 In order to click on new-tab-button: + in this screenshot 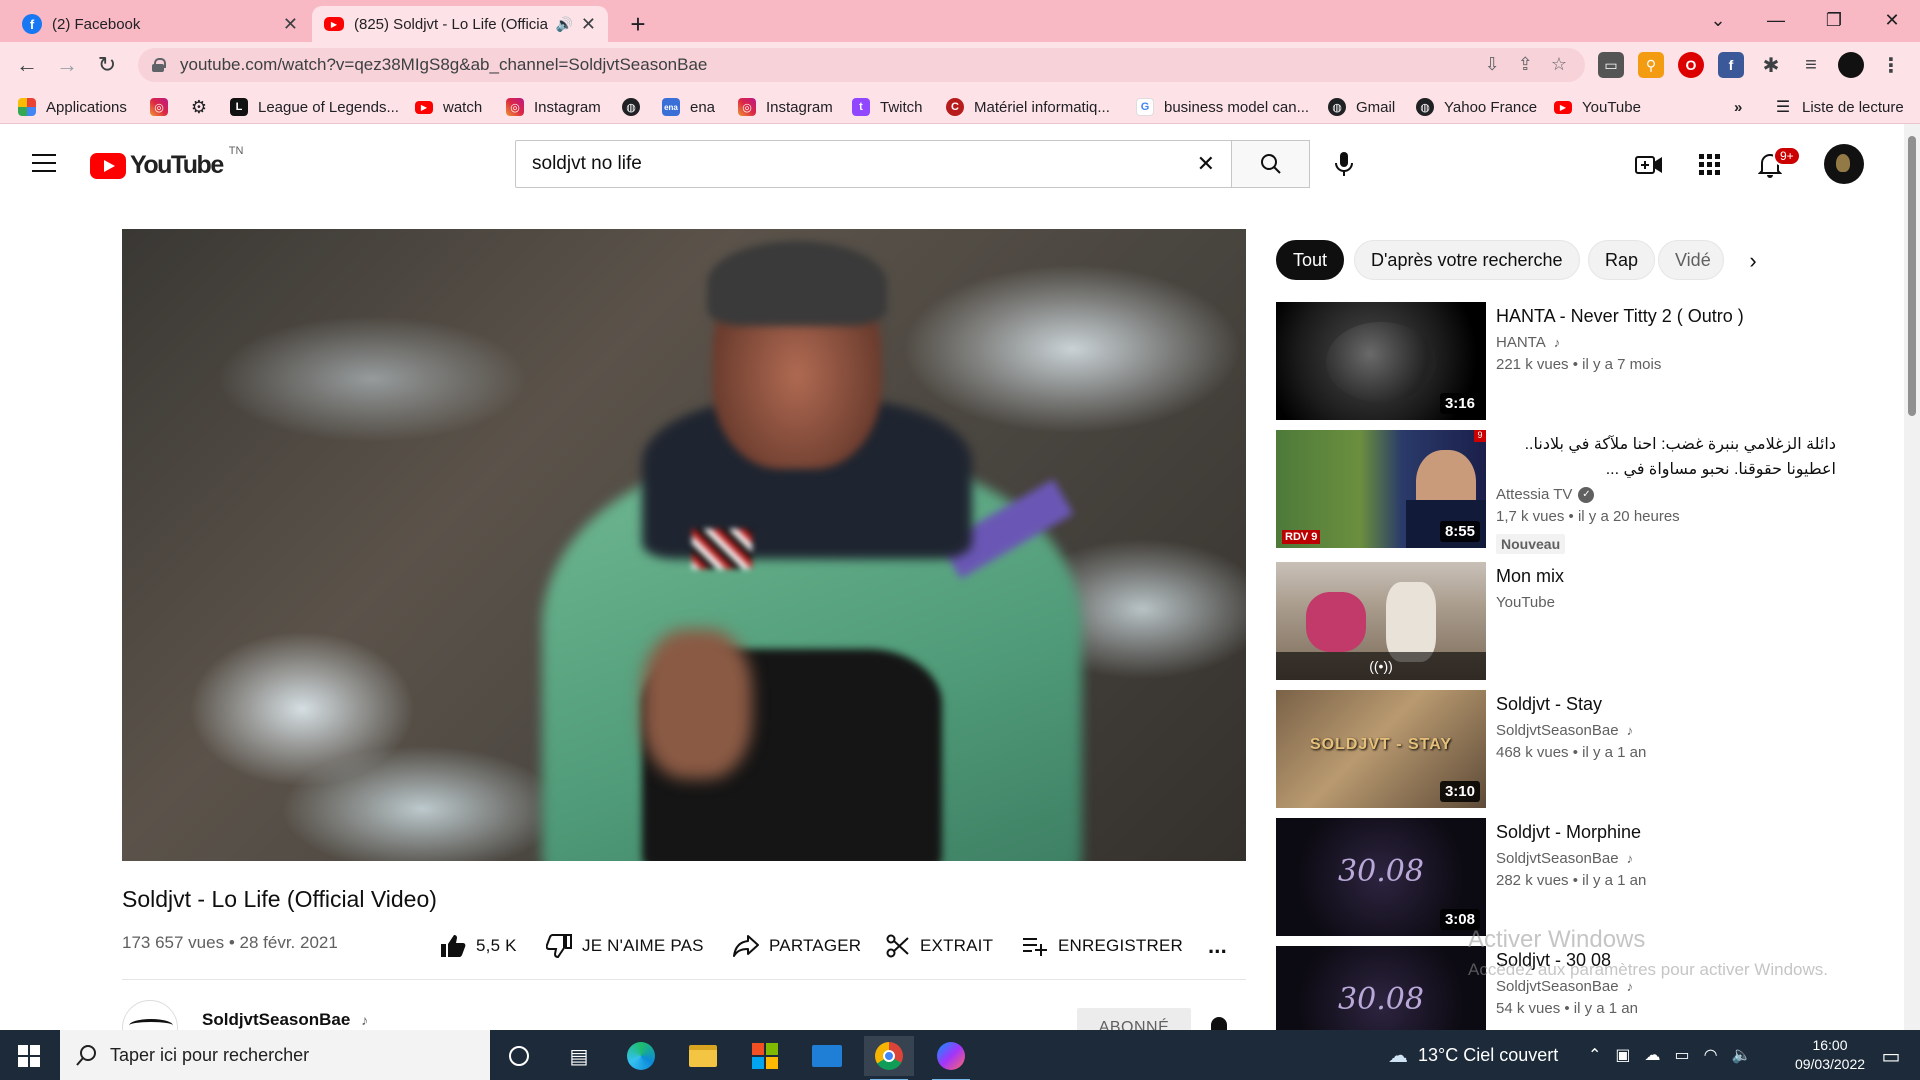, I will do `click(638, 24)`.